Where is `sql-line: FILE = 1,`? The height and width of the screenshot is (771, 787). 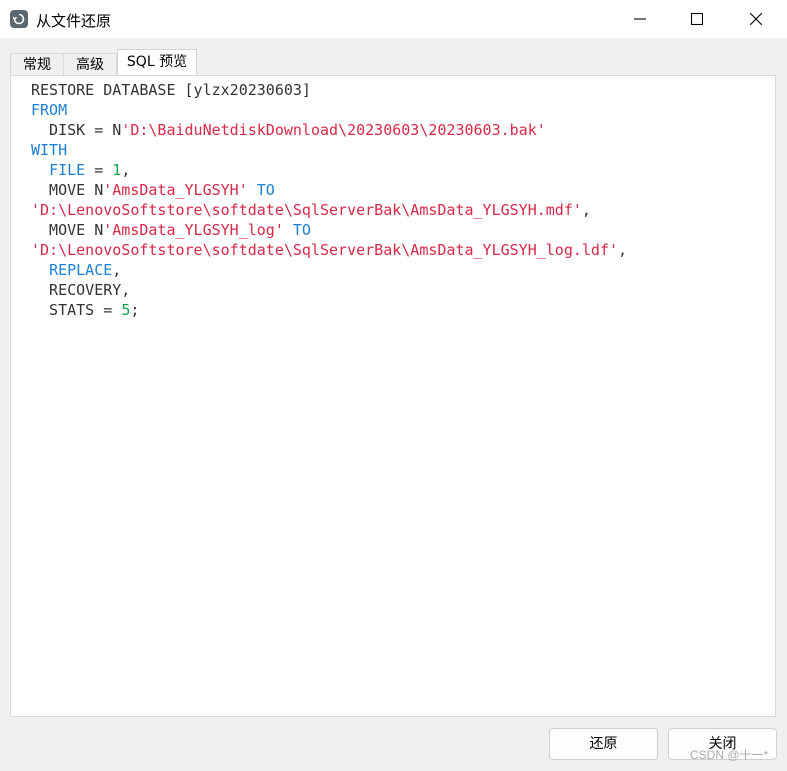
sql-line: FILE = 1, is located at coordinates (329, 170).